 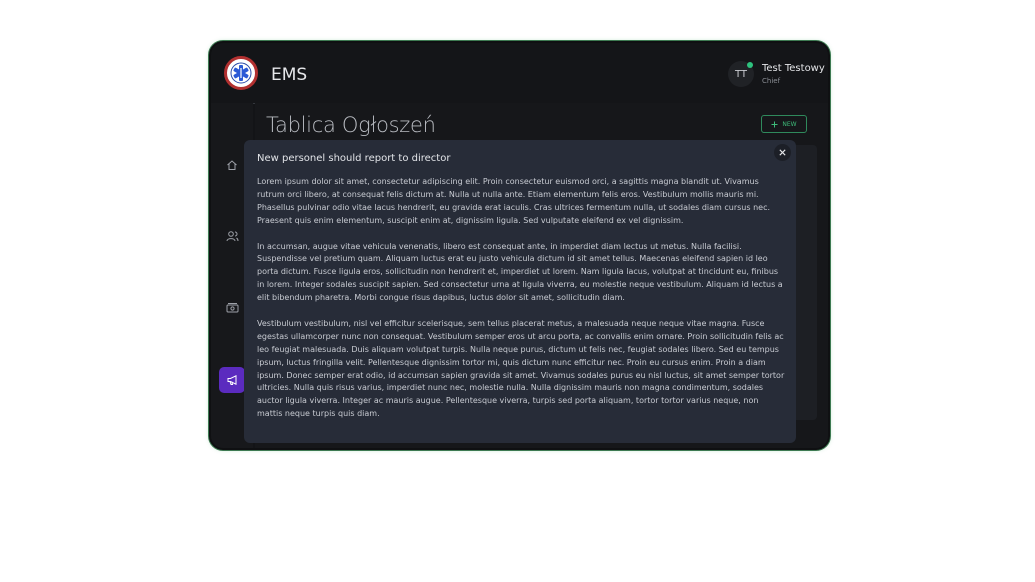 I want to click on home-icon, so click(x=232, y=165).